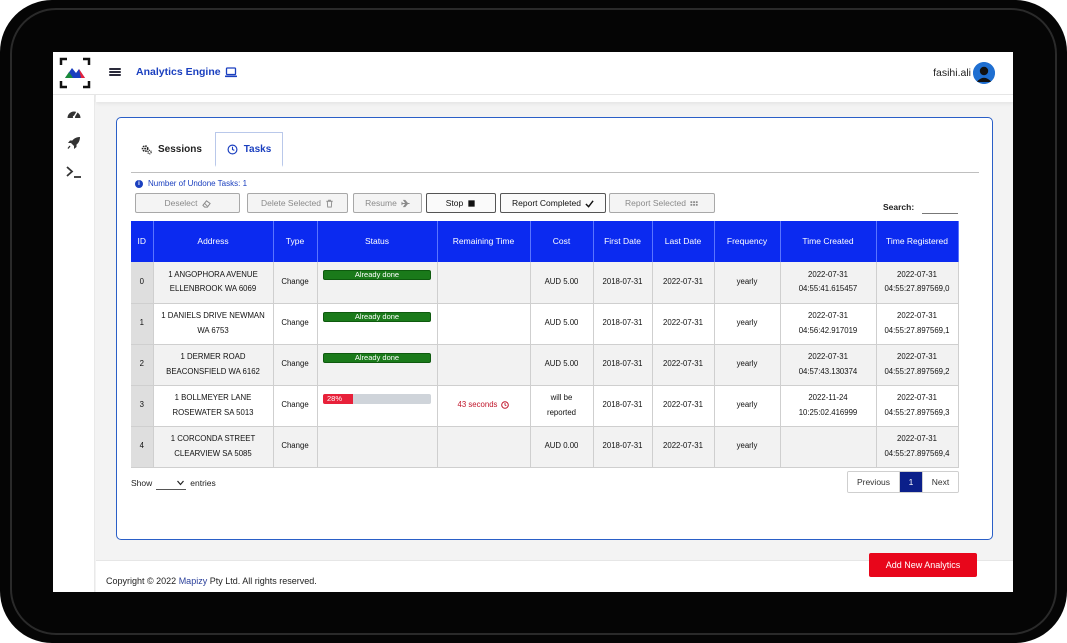  I want to click on tab-tasks: Tasks, so click(249, 149).